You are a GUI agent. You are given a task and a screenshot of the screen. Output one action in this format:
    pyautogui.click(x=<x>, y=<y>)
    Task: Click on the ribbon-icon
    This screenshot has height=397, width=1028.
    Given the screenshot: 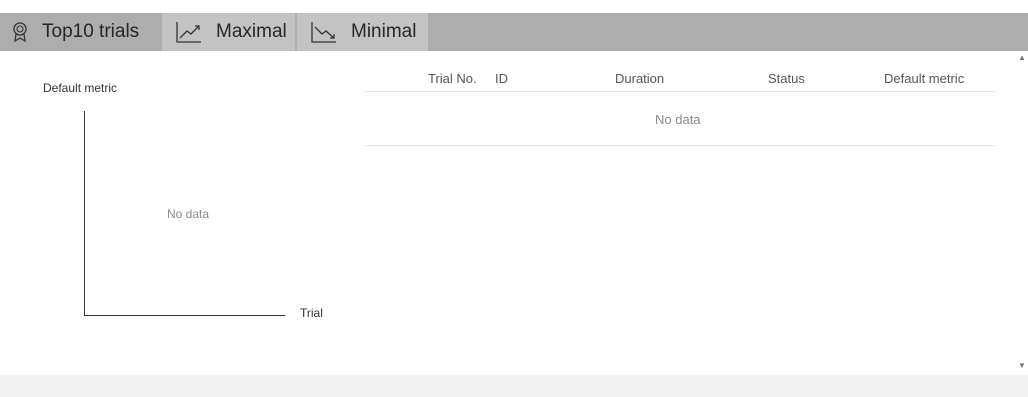 What is the action you would take?
    pyautogui.click(x=20, y=32)
    